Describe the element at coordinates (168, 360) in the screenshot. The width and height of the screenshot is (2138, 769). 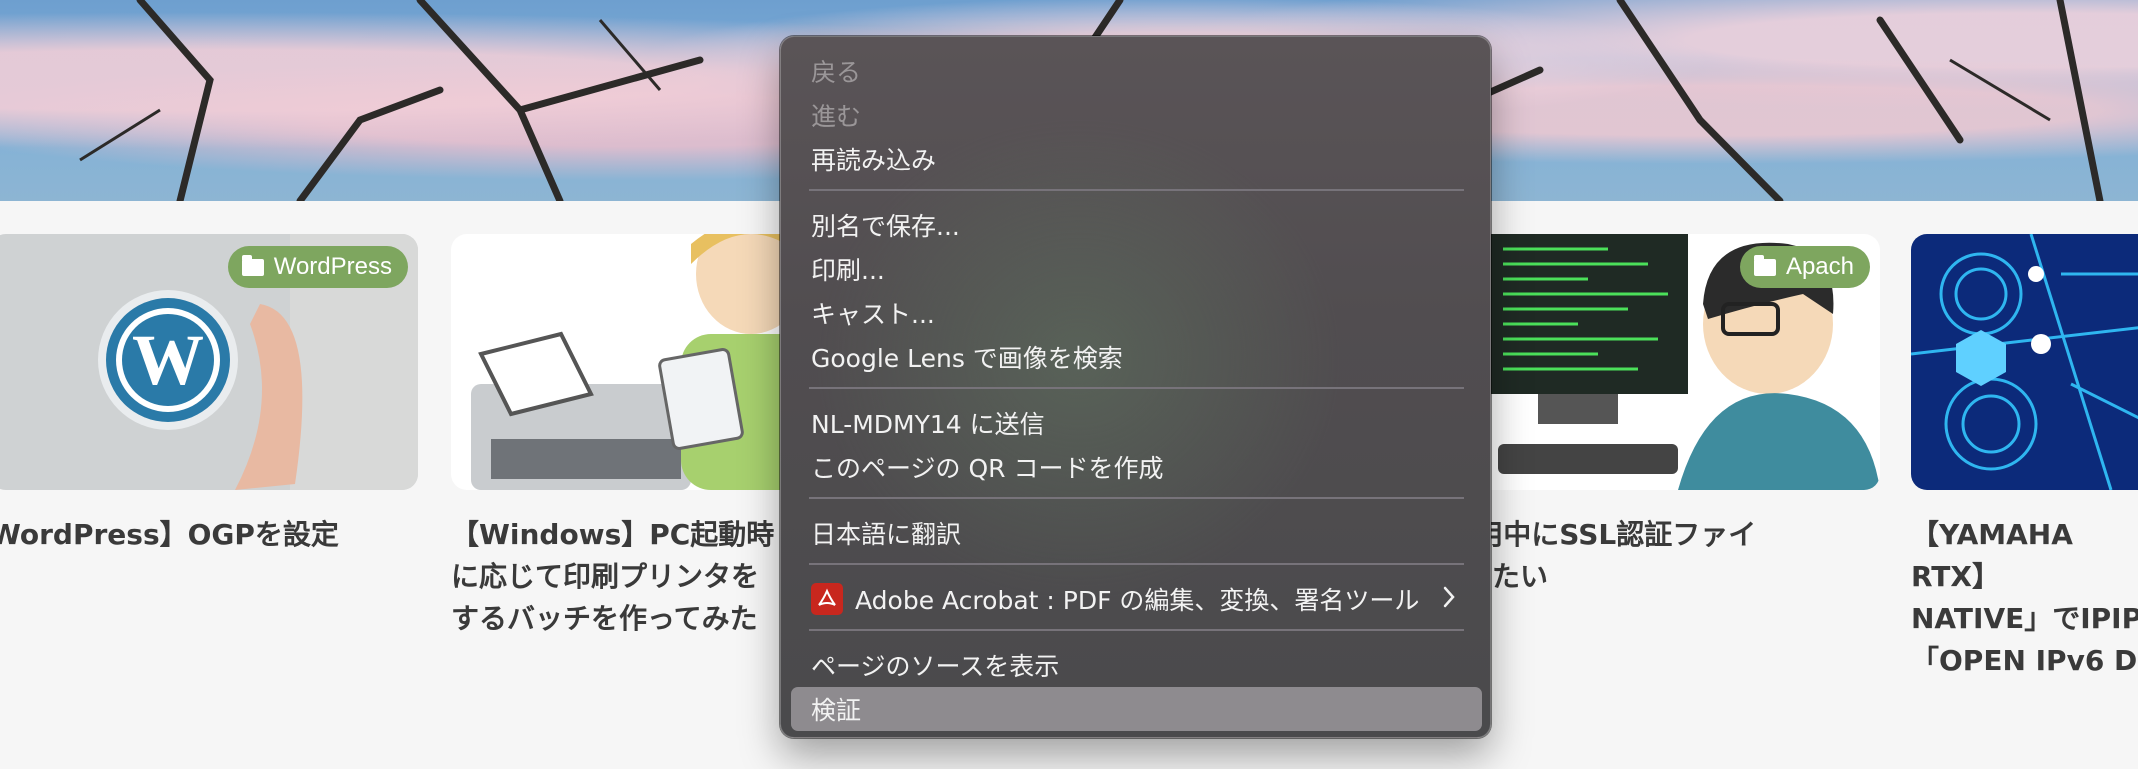
I see `svg-text: W` at that location.